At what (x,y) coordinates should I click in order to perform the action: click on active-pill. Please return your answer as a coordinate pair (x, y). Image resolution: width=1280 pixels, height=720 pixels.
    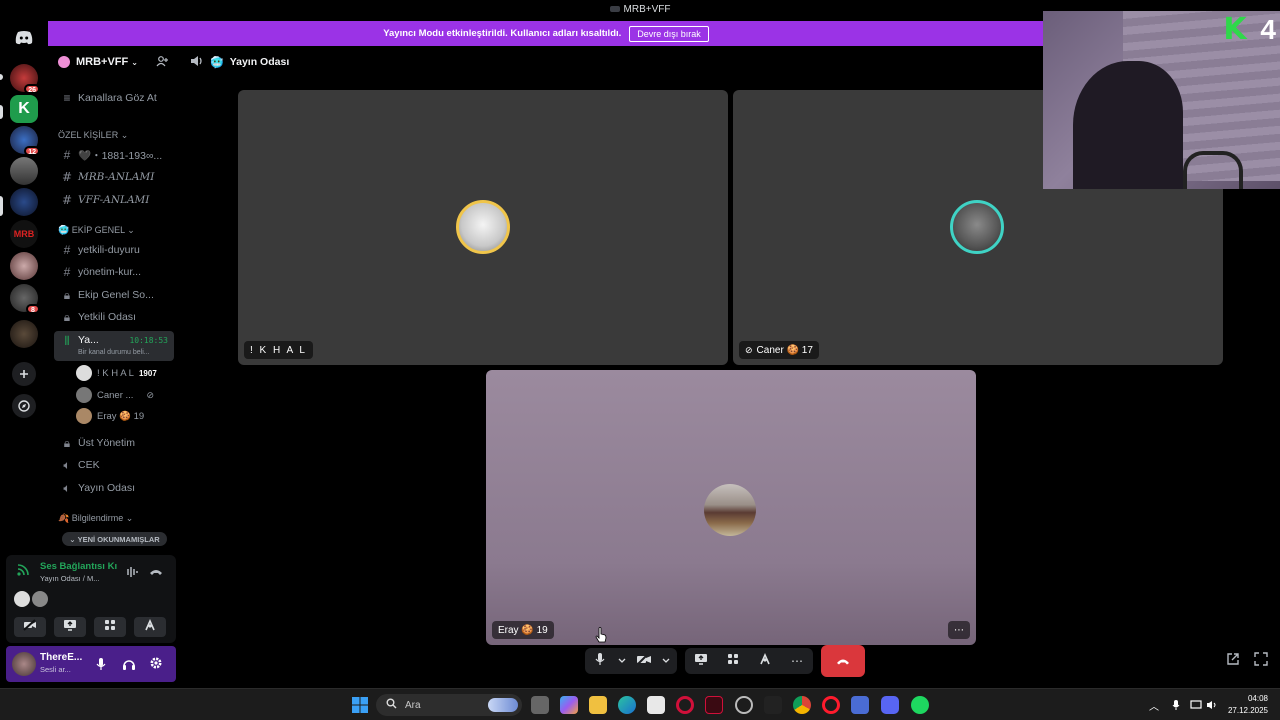
    Looking at the image, I should click on (1, 206).